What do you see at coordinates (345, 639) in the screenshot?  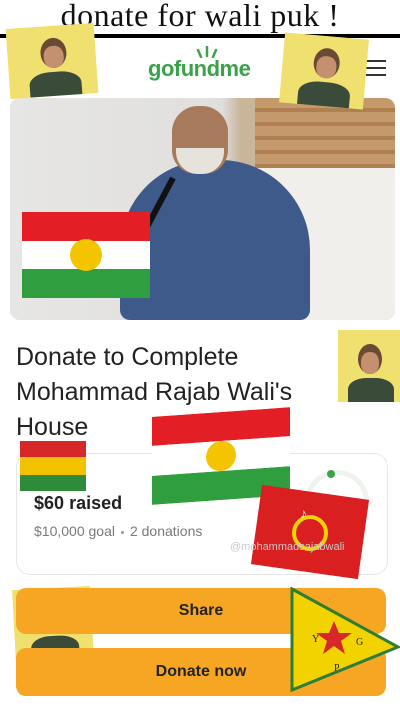 I see `ypg-flag-icon: Y P G` at bounding box center [345, 639].